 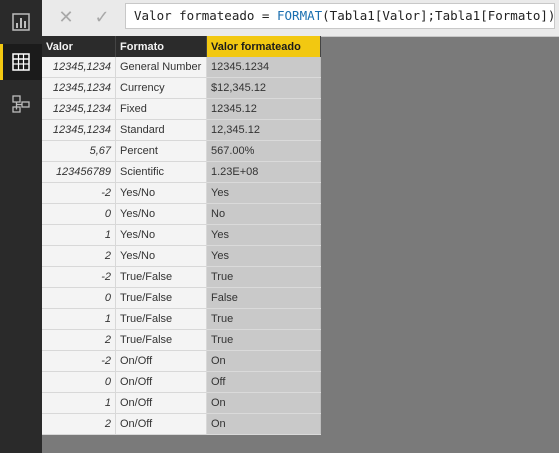 What do you see at coordinates (439, 15) in the screenshot?
I see `formula-args: (Tabla1[Valor];Tabla1[Formato])` at bounding box center [439, 15].